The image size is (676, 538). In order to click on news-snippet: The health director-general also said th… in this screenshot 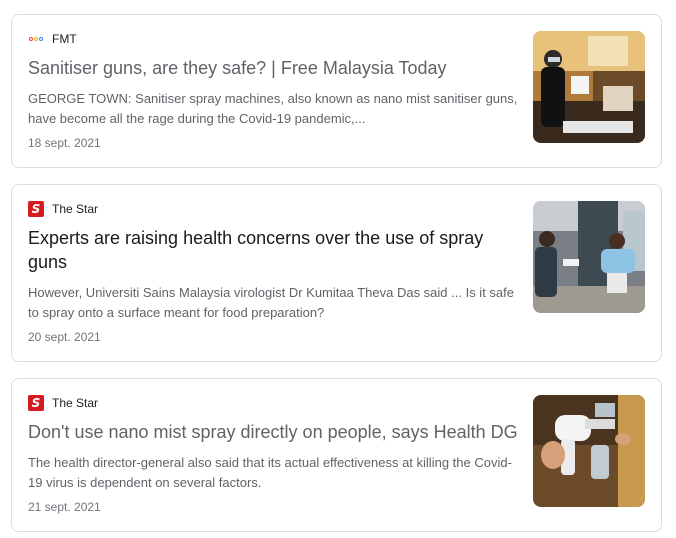, I will do `click(270, 472)`.